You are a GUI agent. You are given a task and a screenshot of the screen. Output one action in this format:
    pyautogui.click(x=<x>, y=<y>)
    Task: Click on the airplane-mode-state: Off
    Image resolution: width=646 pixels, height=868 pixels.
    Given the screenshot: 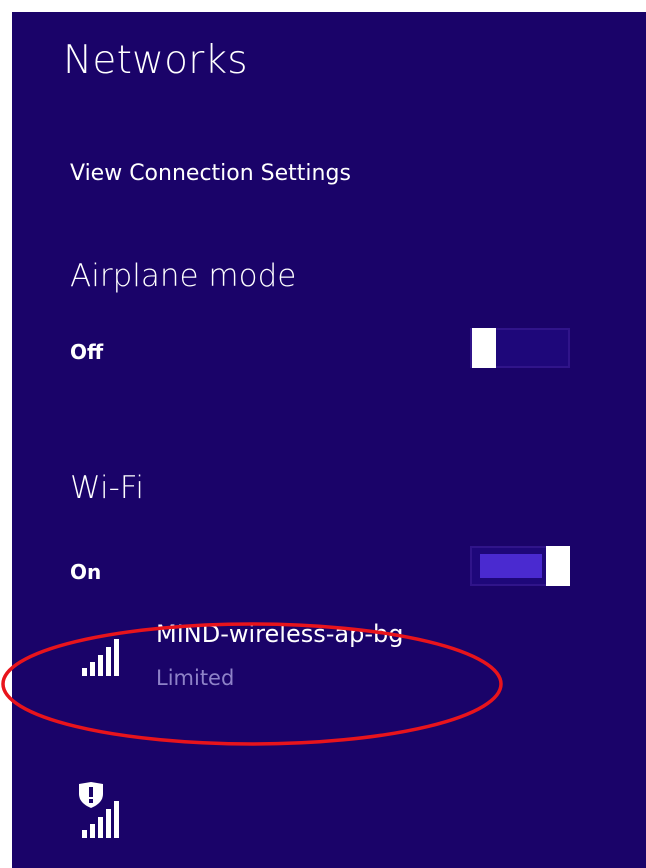 What is the action you would take?
    pyautogui.click(x=87, y=352)
    